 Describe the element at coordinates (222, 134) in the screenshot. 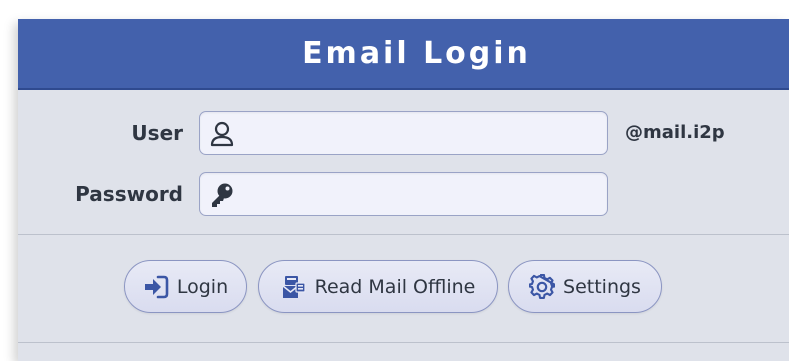

I see `user-icon` at that location.